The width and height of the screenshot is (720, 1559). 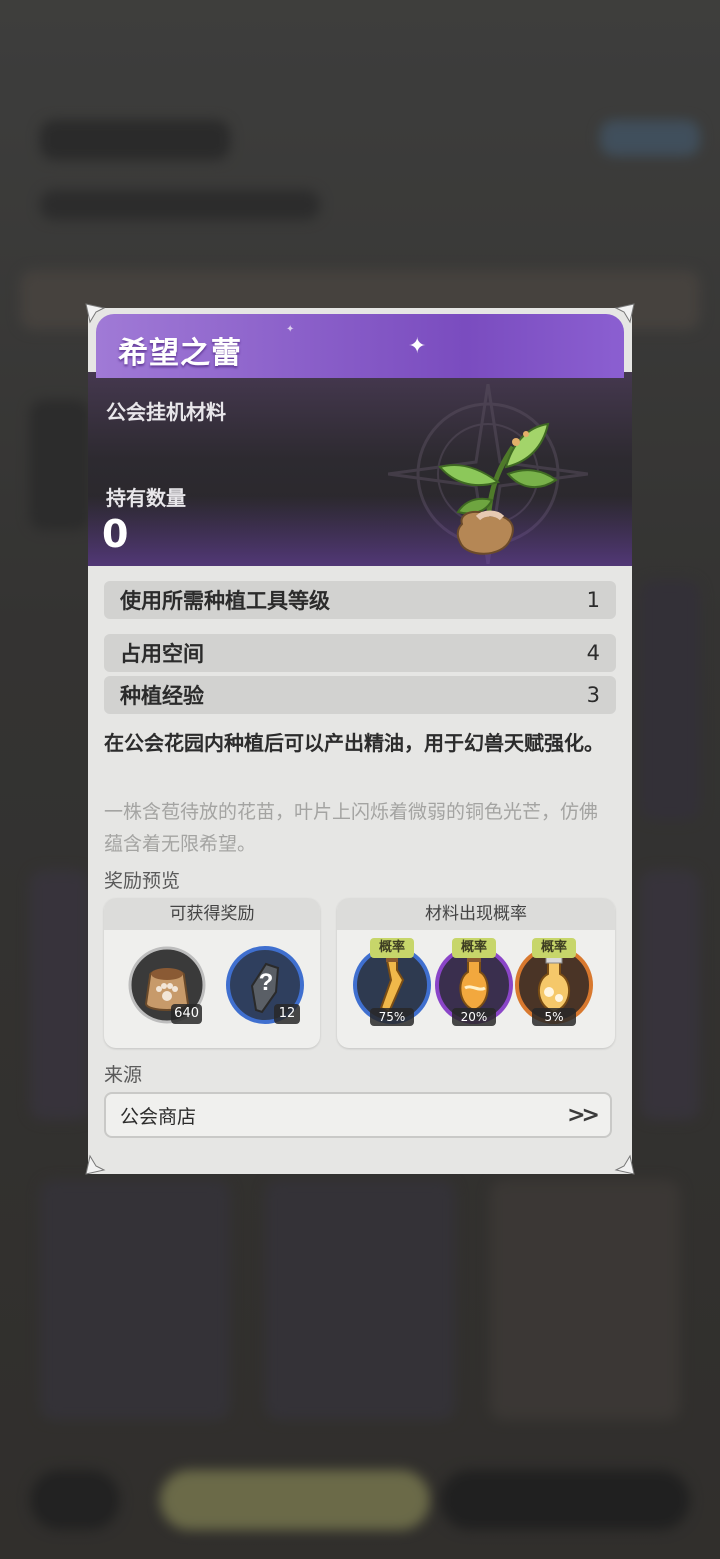 What do you see at coordinates (392, 982) in the screenshot?
I see `material-slot-blue: 概率 75%` at bounding box center [392, 982].